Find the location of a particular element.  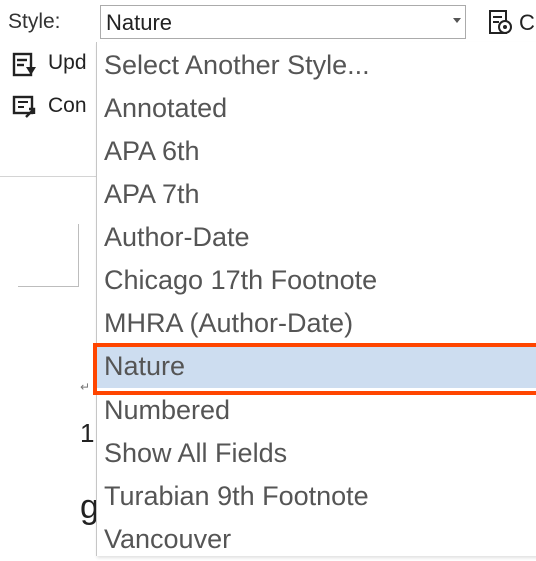

update-document-icon is located at coordinates (24, 64).